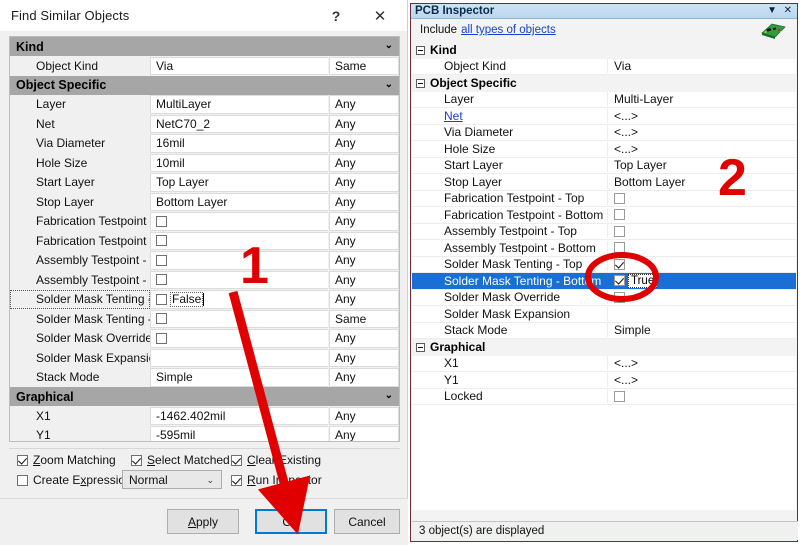  I want to click on property-row: Solder Mask Override Any, so click(204, 338).